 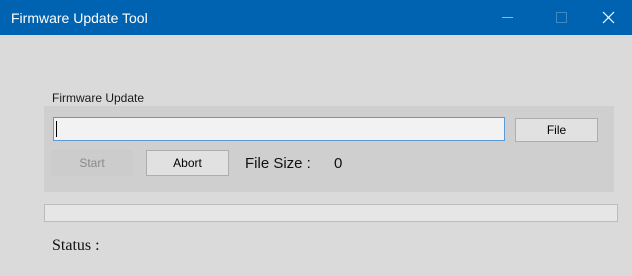 I want to click on minimize-button, so click(x=507, y=17).